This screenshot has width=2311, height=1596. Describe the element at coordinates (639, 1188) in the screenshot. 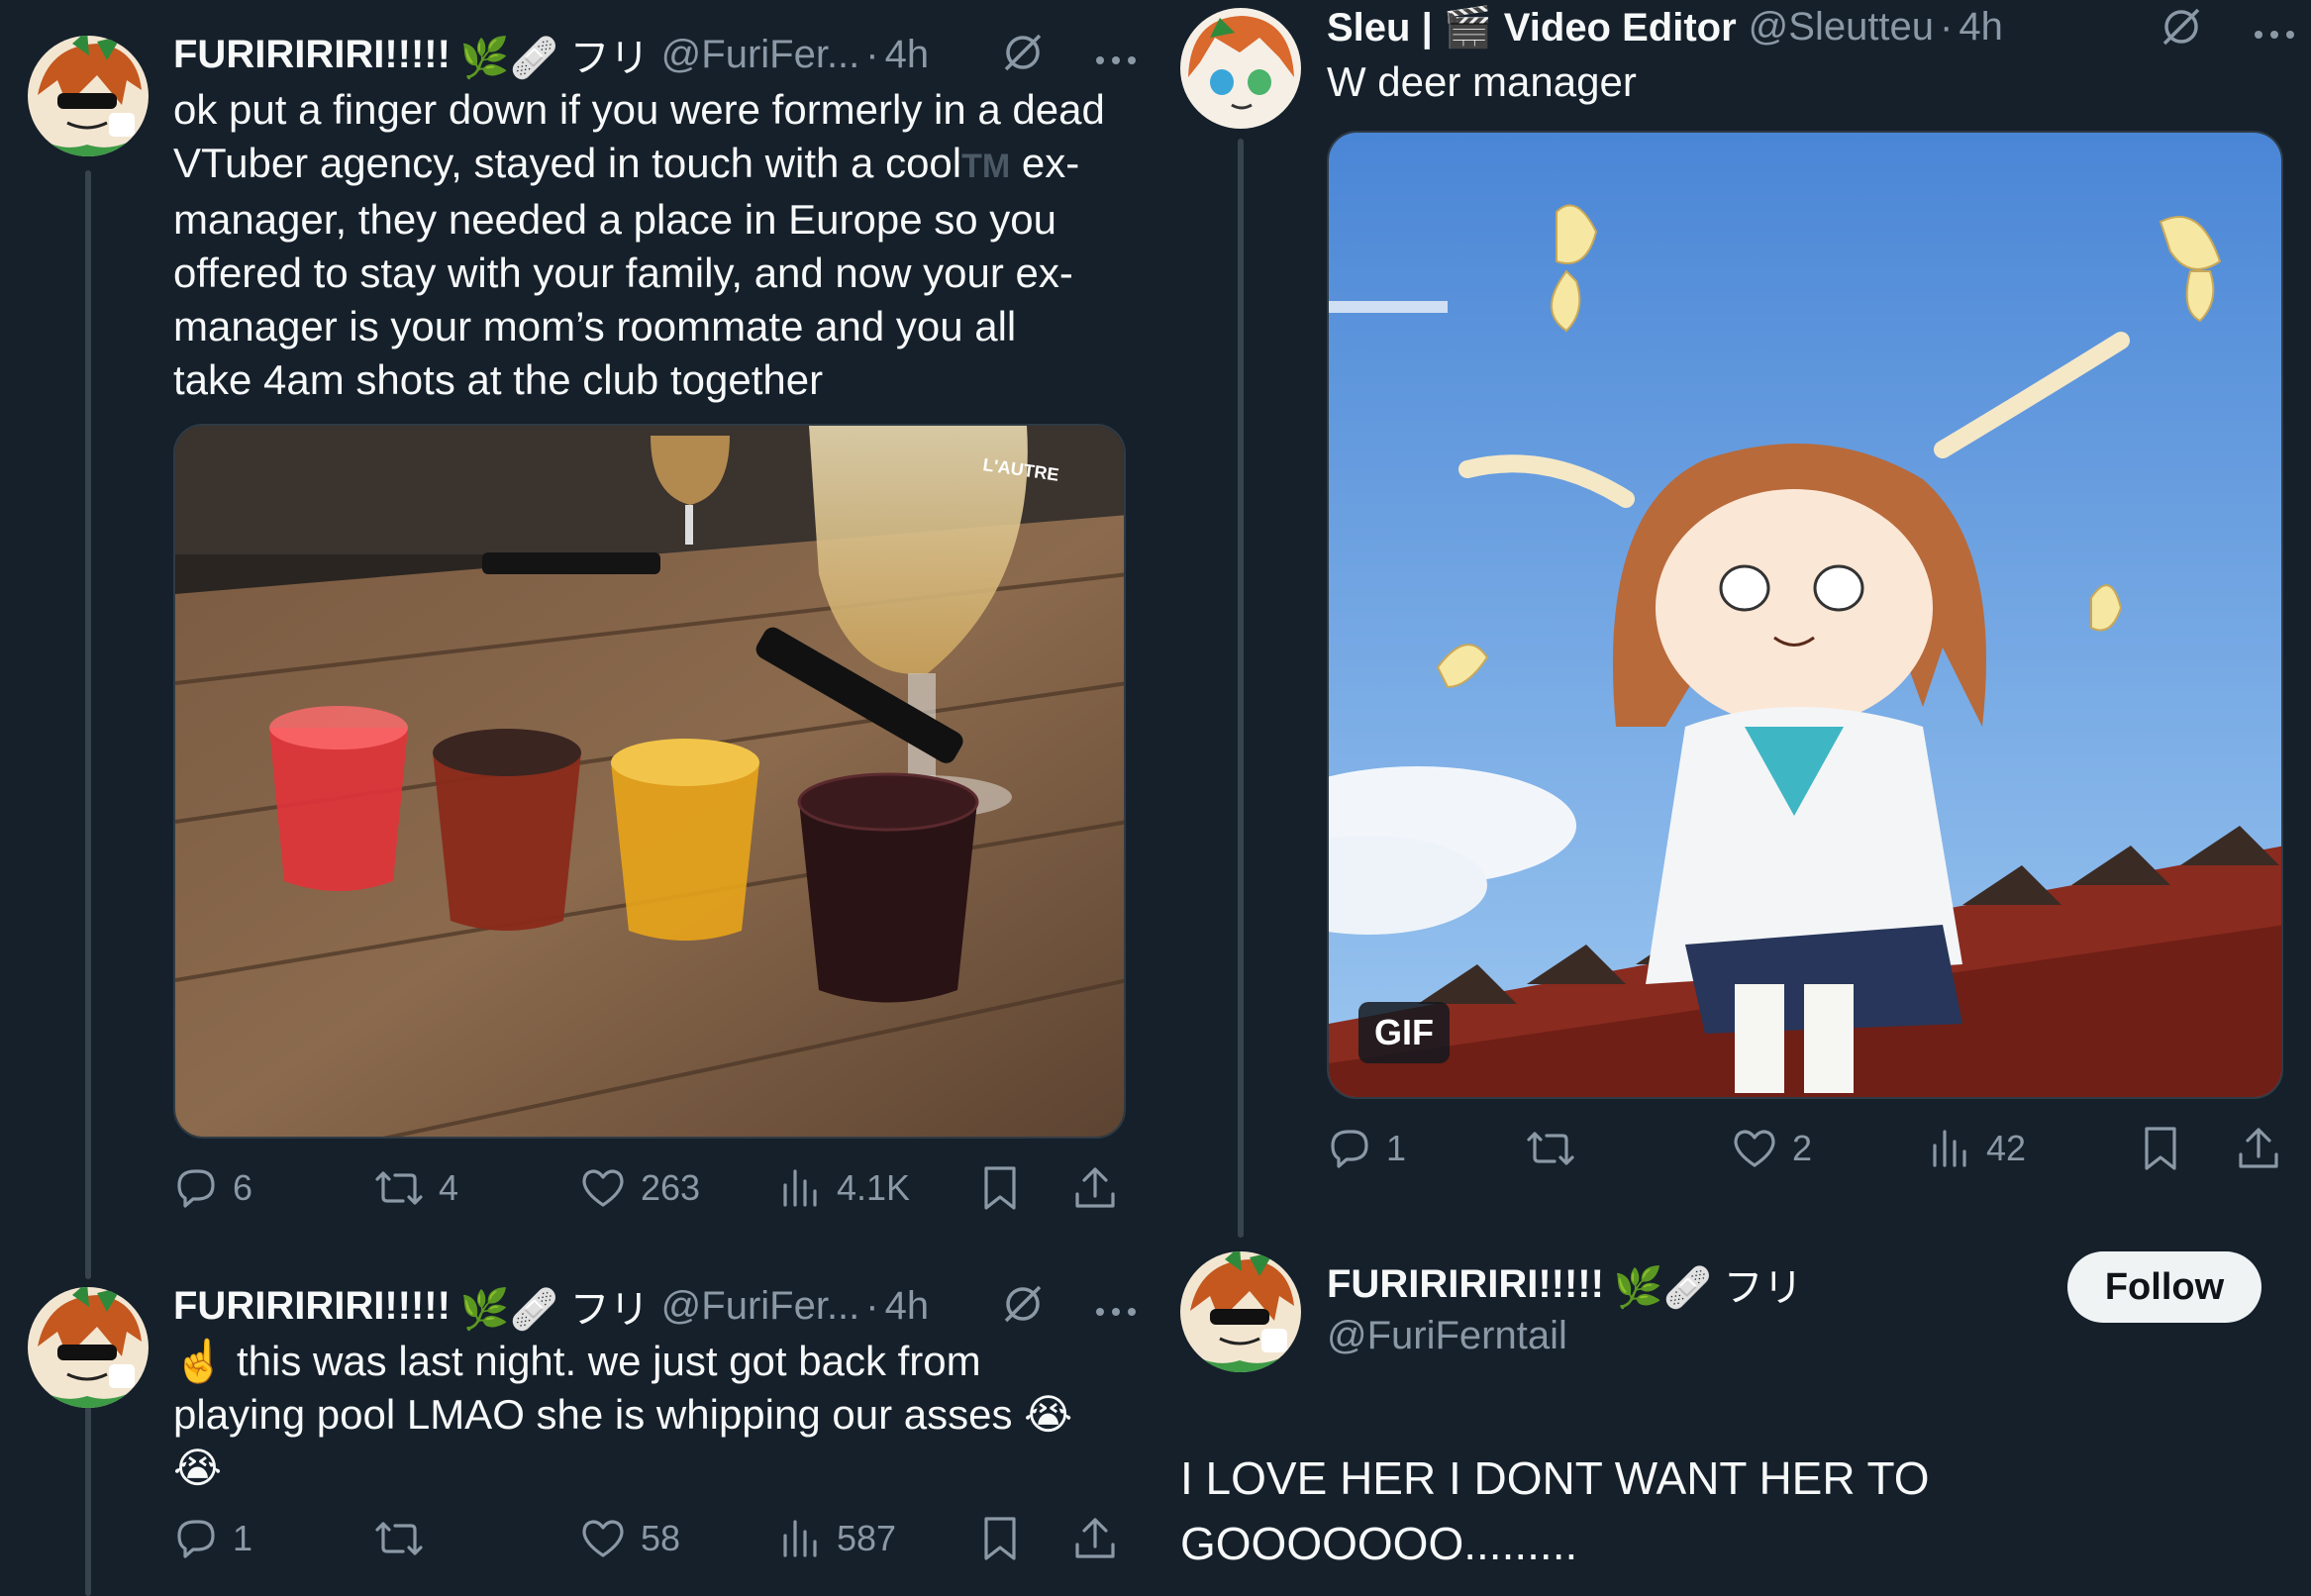

I see `like-button: 263` at that location.